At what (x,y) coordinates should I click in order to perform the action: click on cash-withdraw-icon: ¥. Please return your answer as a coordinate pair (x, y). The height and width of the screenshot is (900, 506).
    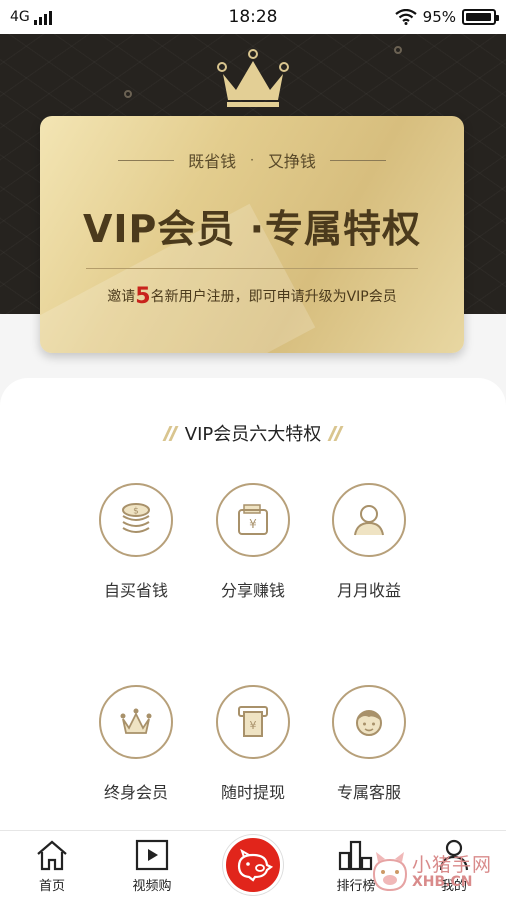
    Looking at the image, I should click on (253, 721).